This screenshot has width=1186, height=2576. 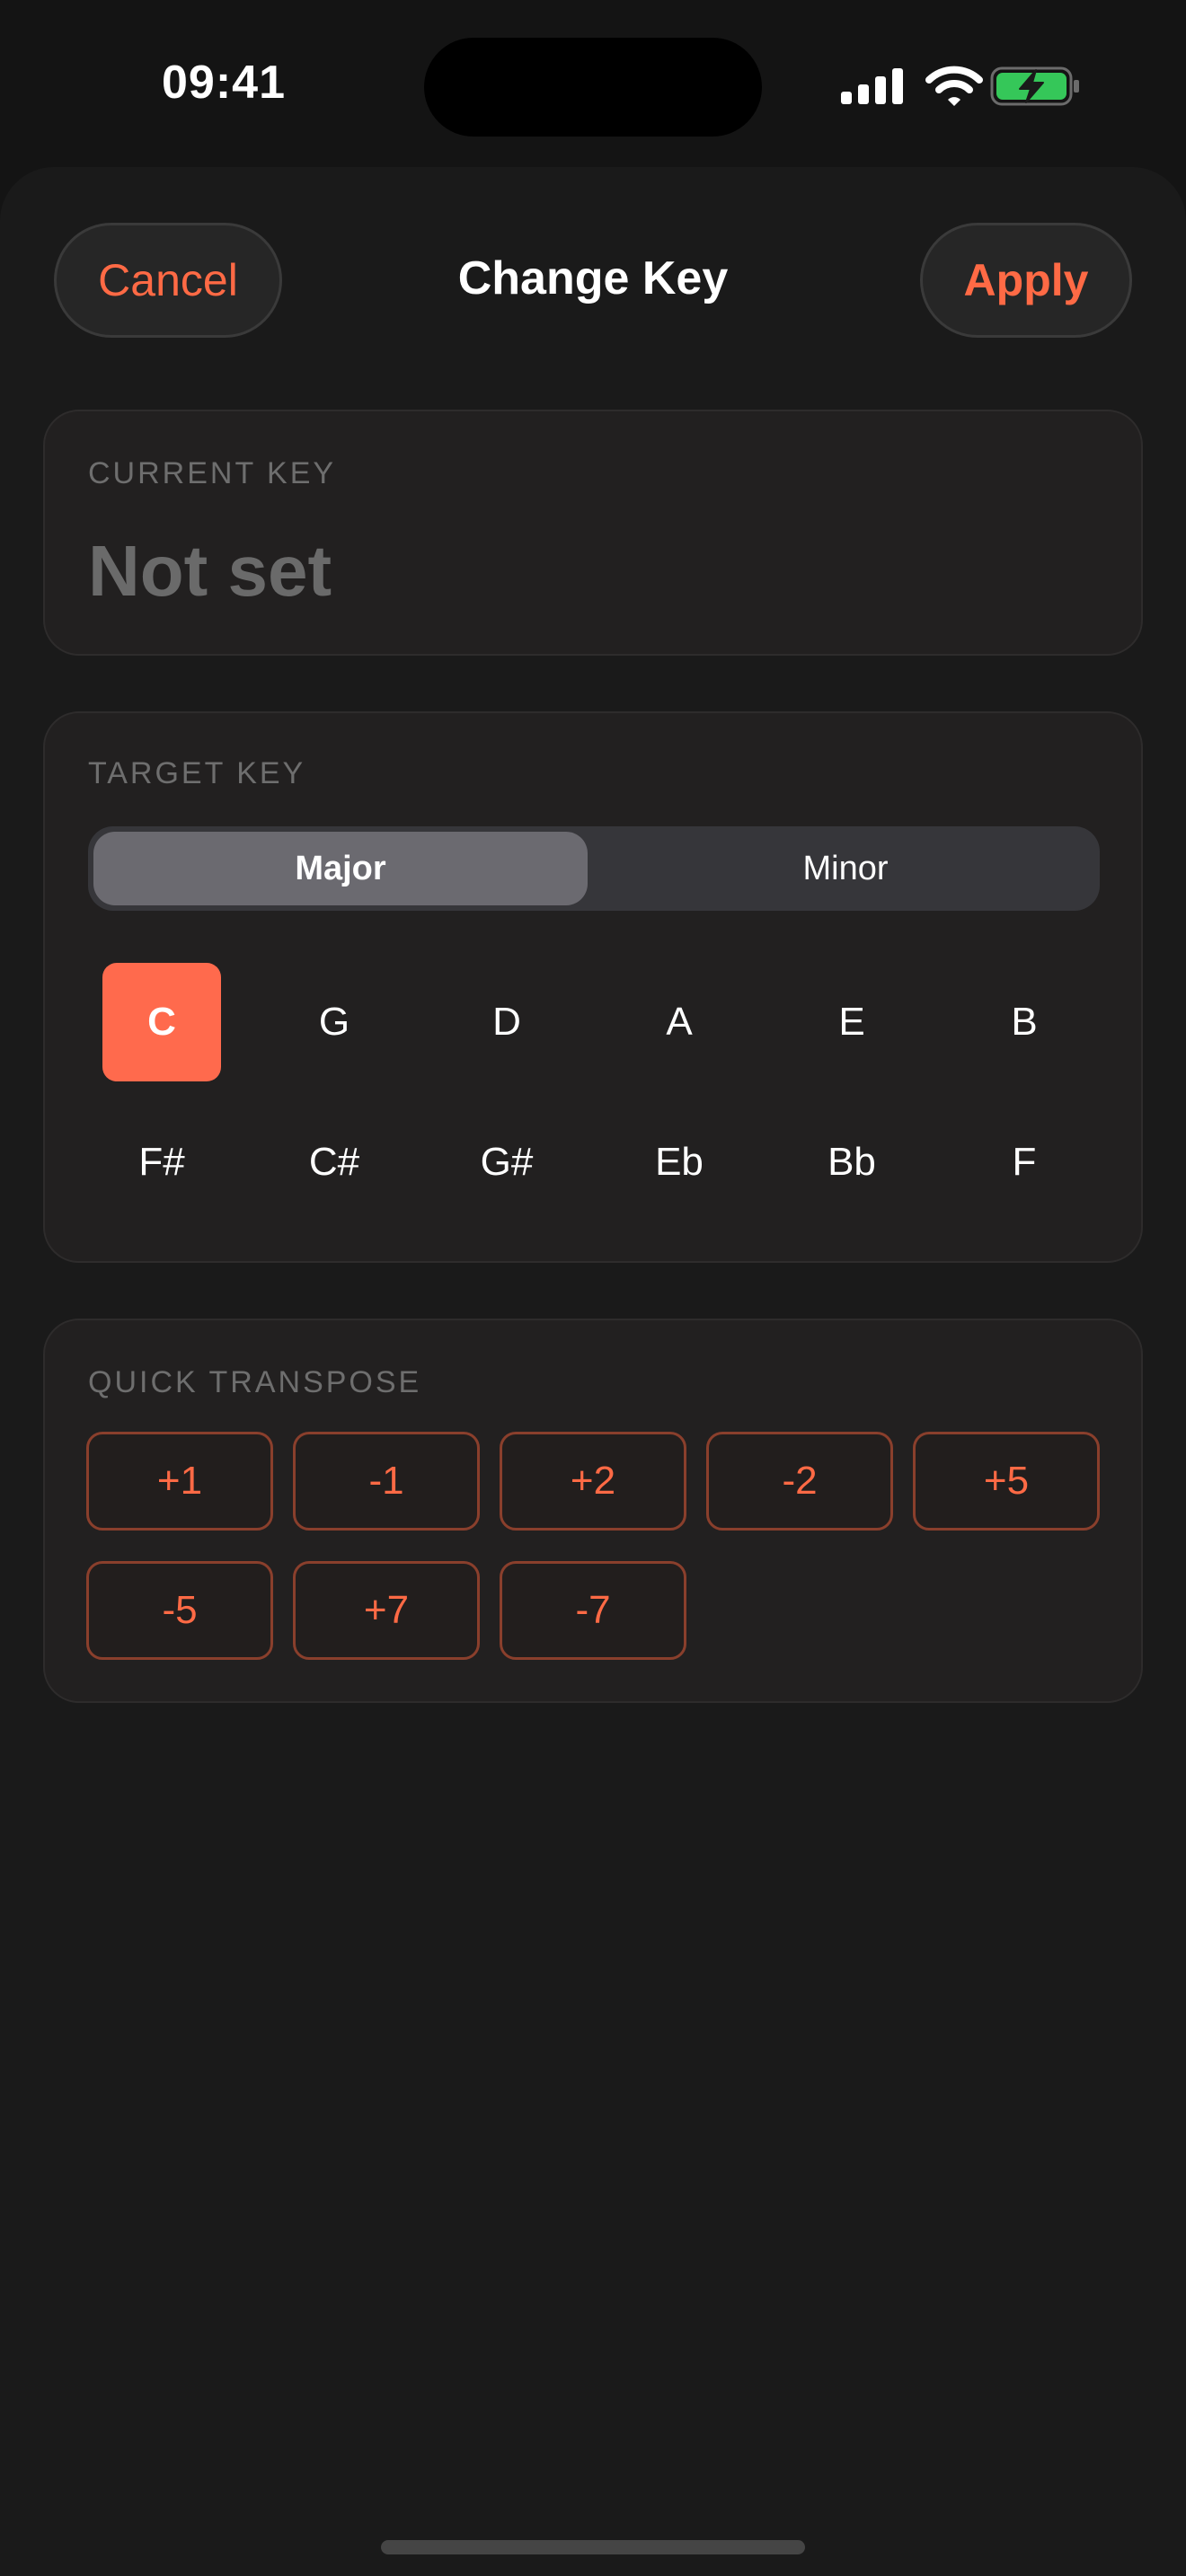 I want to click on key-option-b-flat: Bb, so click(x=851, y=1162).